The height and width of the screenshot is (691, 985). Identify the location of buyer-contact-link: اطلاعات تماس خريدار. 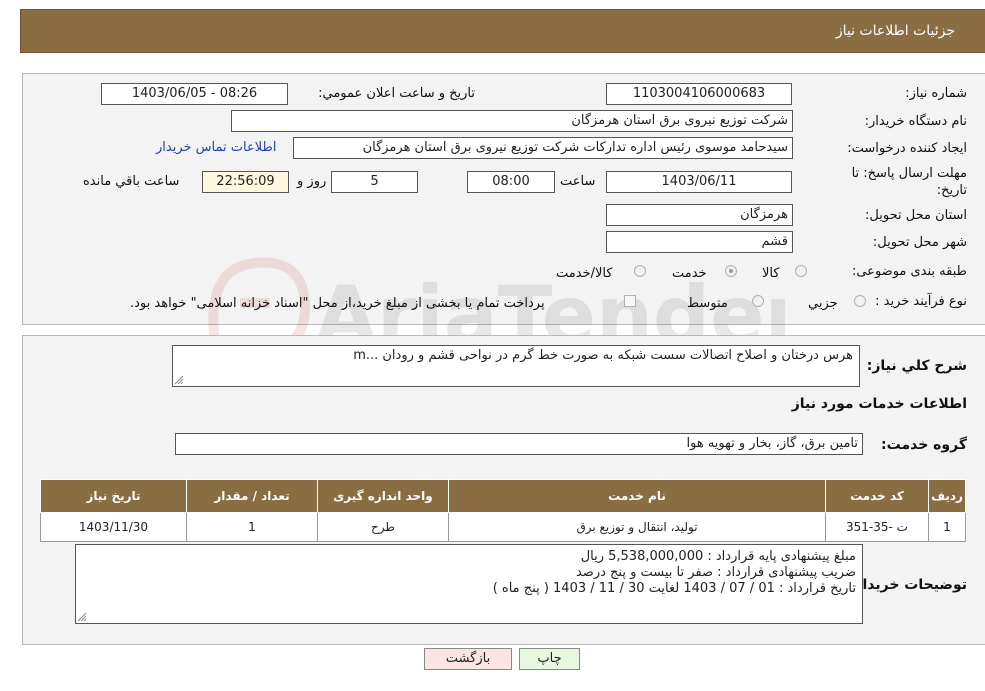
(216, 147).